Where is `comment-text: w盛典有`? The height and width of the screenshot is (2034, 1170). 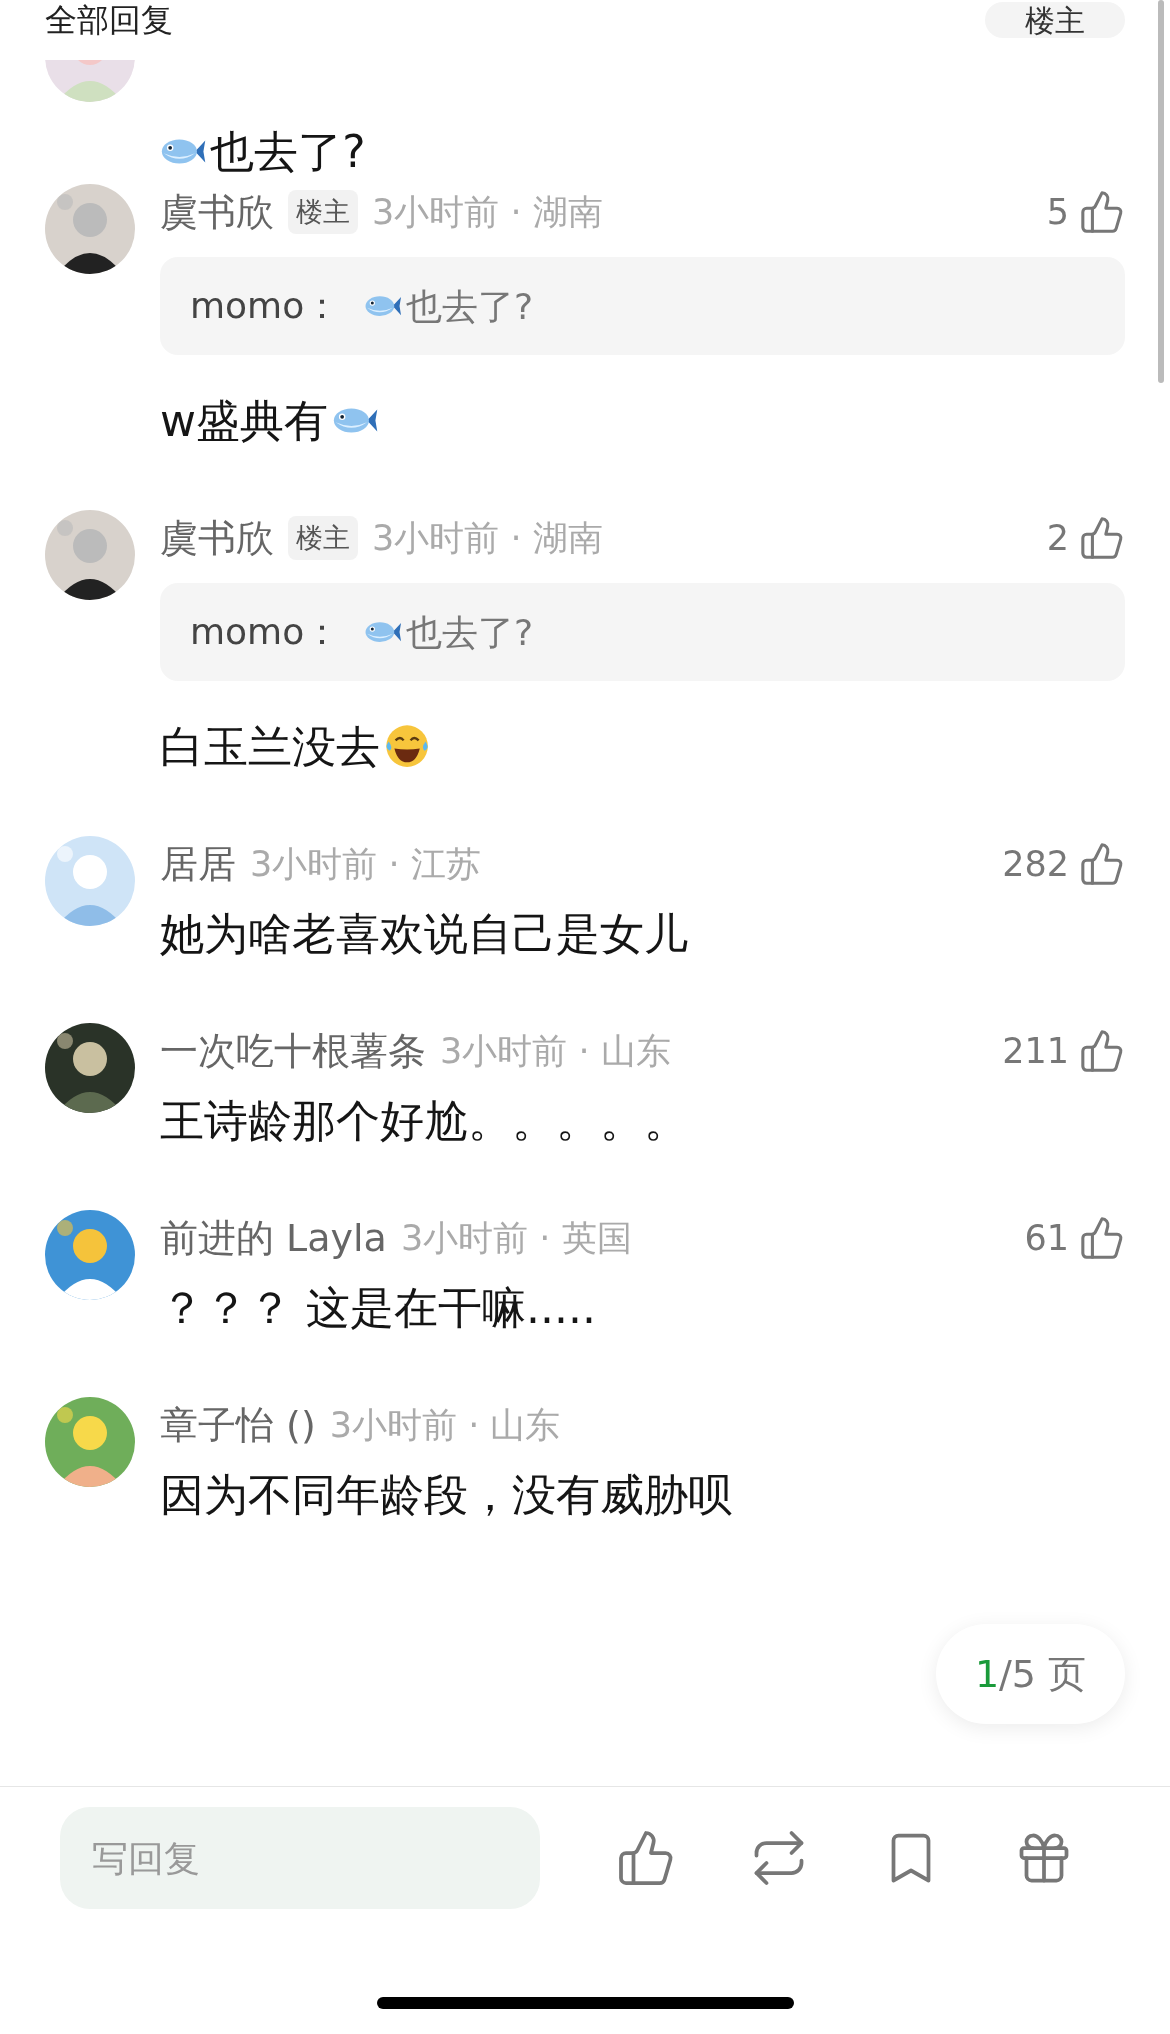 comment-text: w盛典有 is located at coordinates (244, 421).